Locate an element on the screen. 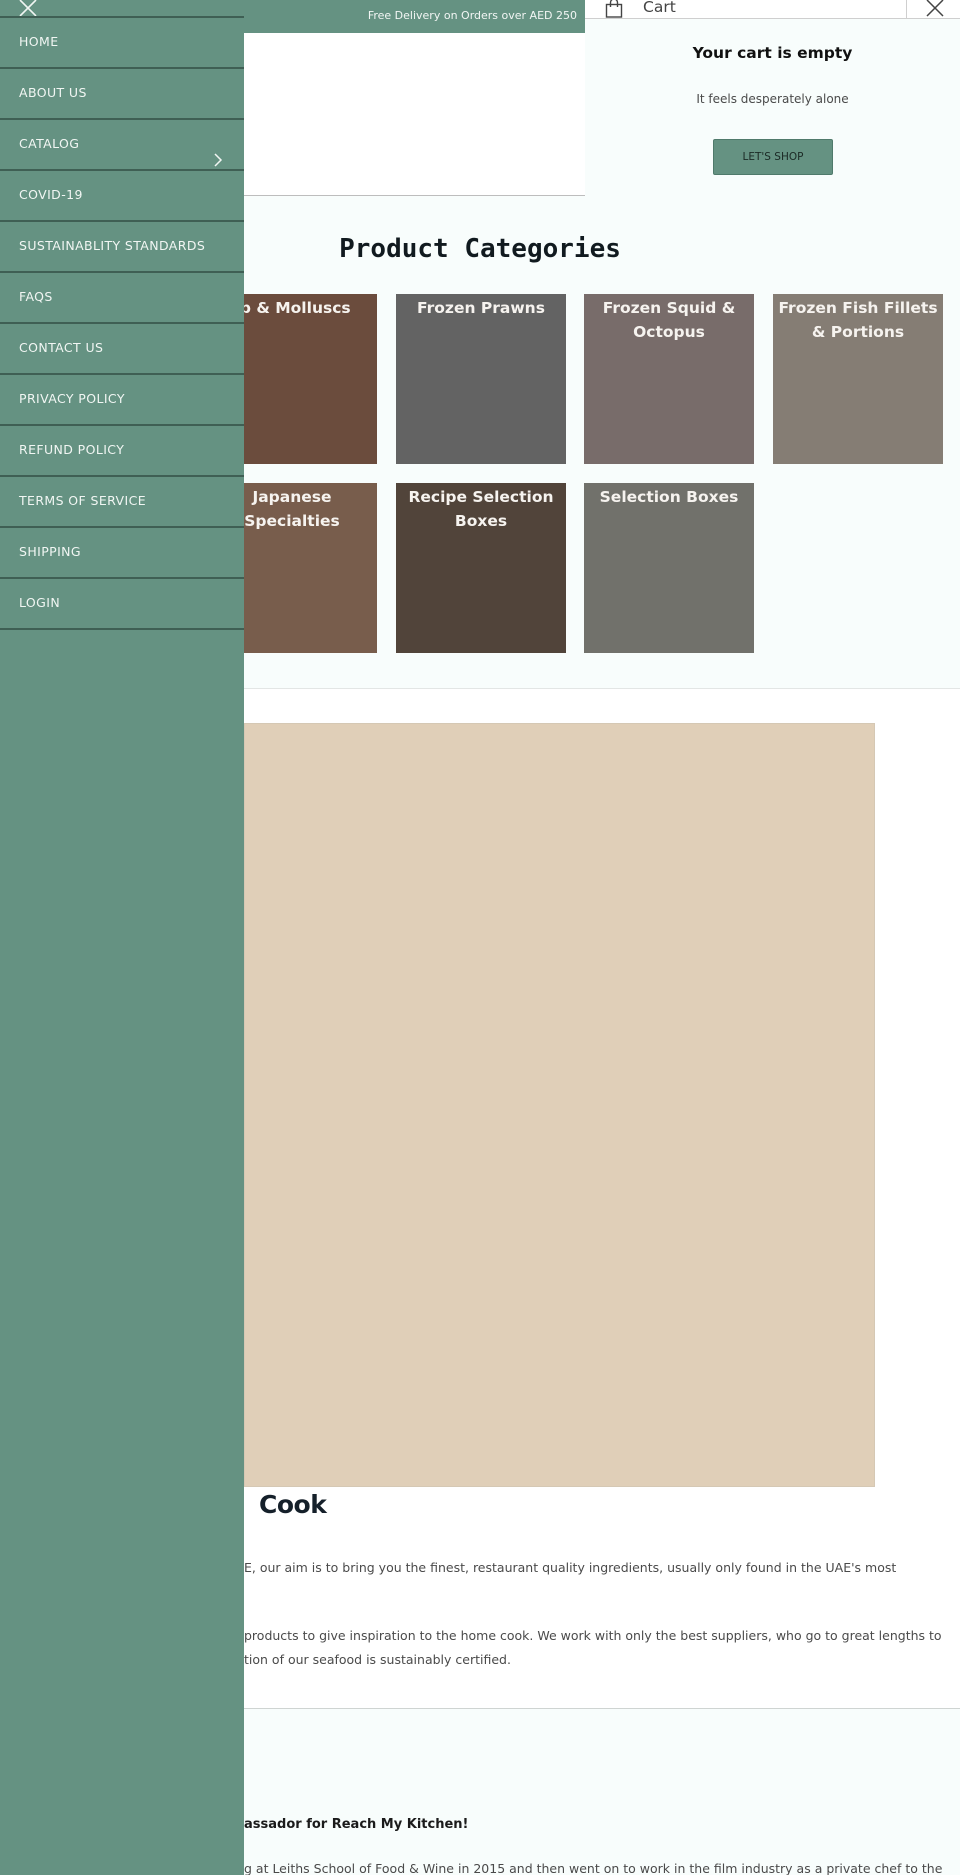 The image size is (960, 1875). cart-header: Cart is located at coordinates (772, 9).